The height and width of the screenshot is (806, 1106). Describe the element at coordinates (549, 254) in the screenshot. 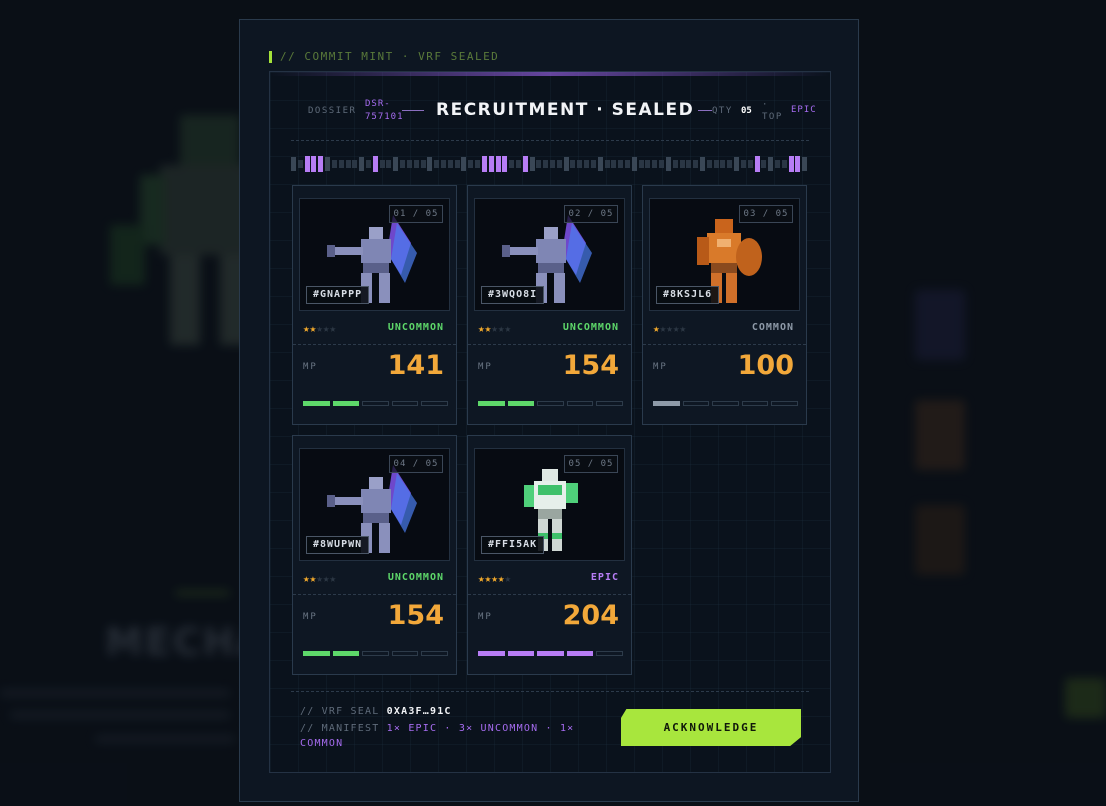

I see `card-art: 02 / 05 #3WQO8I` at that location.